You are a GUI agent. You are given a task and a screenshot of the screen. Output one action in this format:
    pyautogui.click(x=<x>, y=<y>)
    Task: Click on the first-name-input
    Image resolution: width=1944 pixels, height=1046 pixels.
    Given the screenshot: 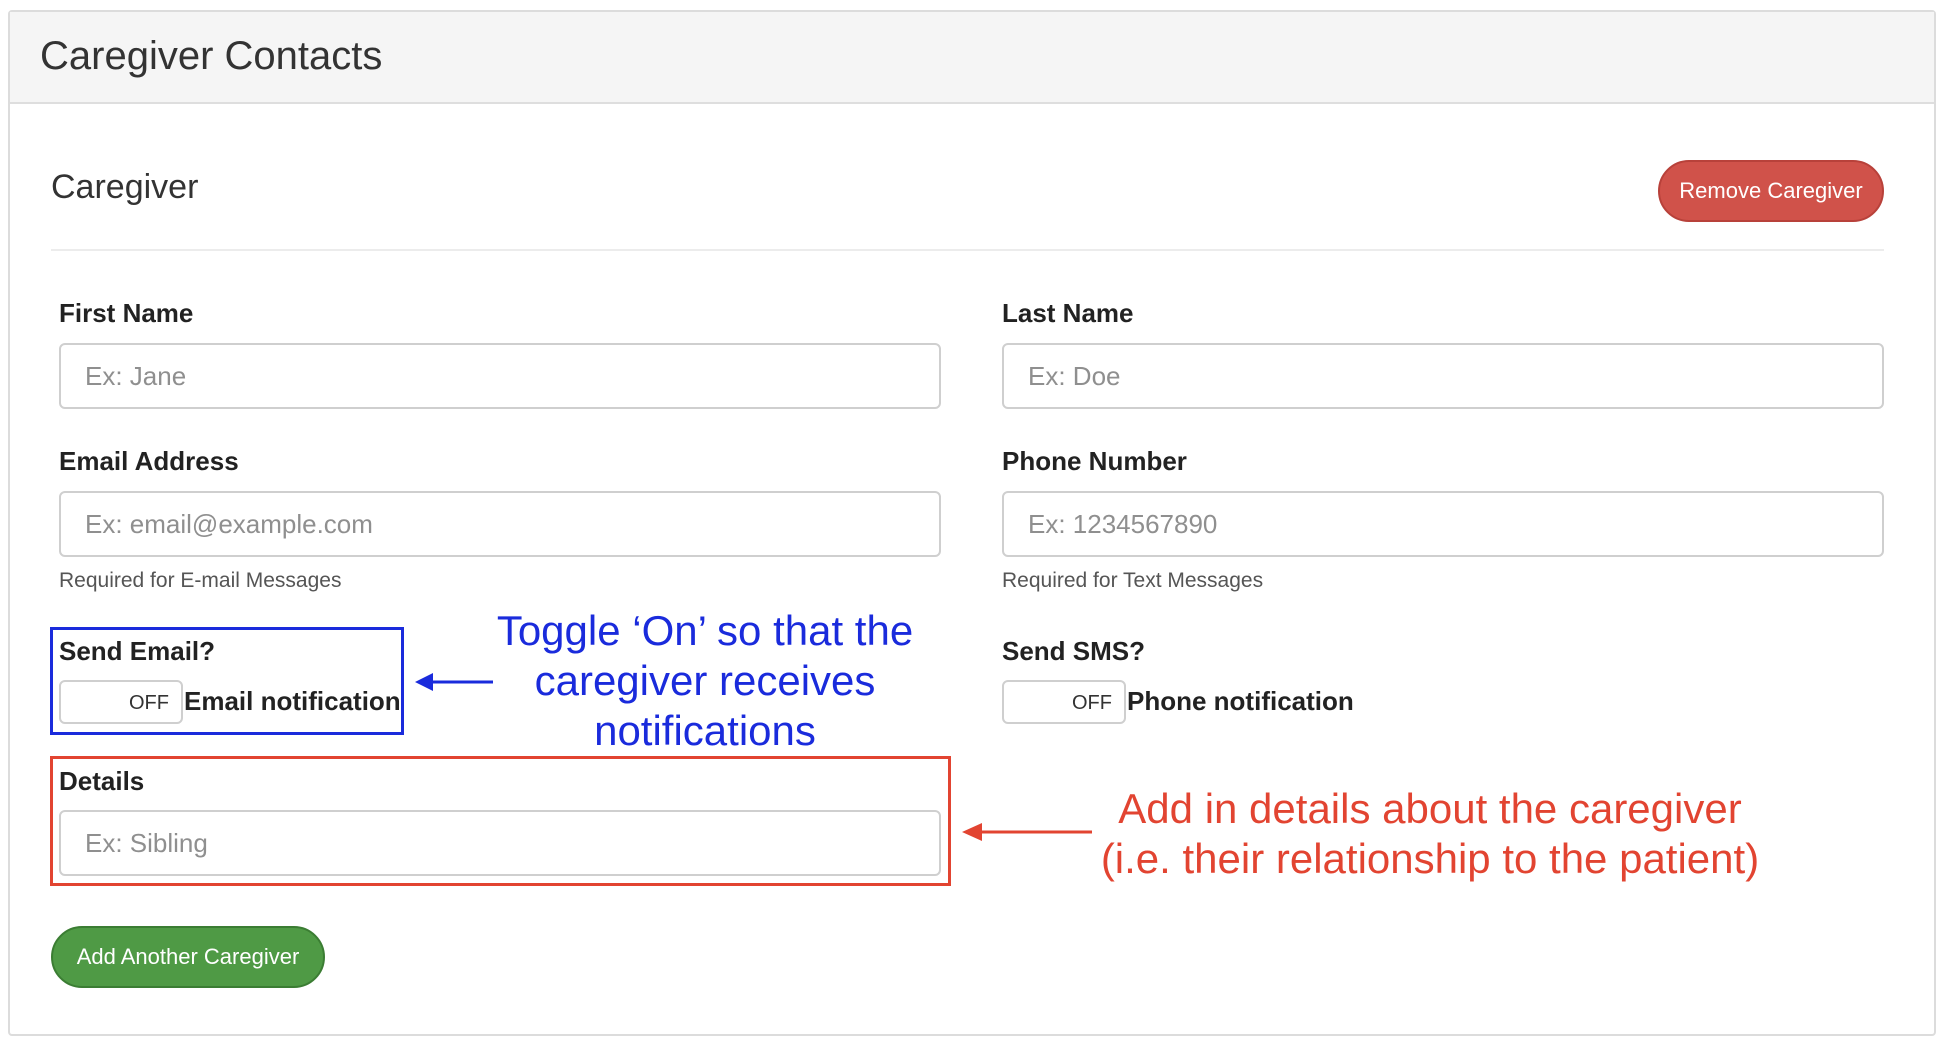 What is the action you would take?
    pyautogui.click(x=500, y=376)
    